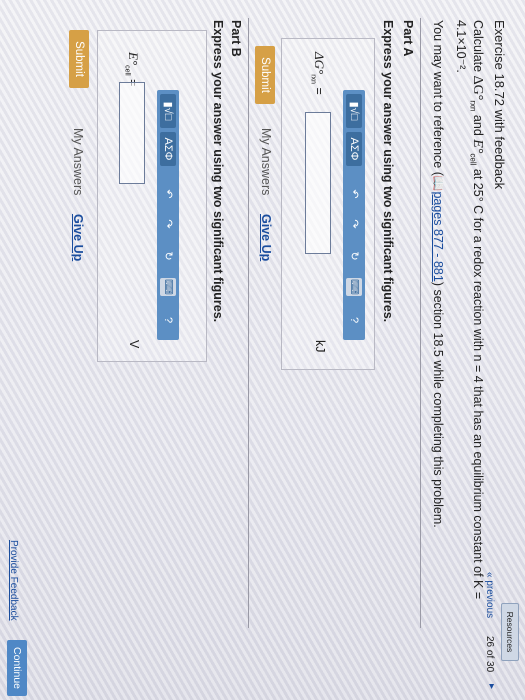 The height and width of the screenshot is (700, 525). Describe the element at coordinates (17, 668) in the screenshot. I see `continue-button: Continue` at that location.